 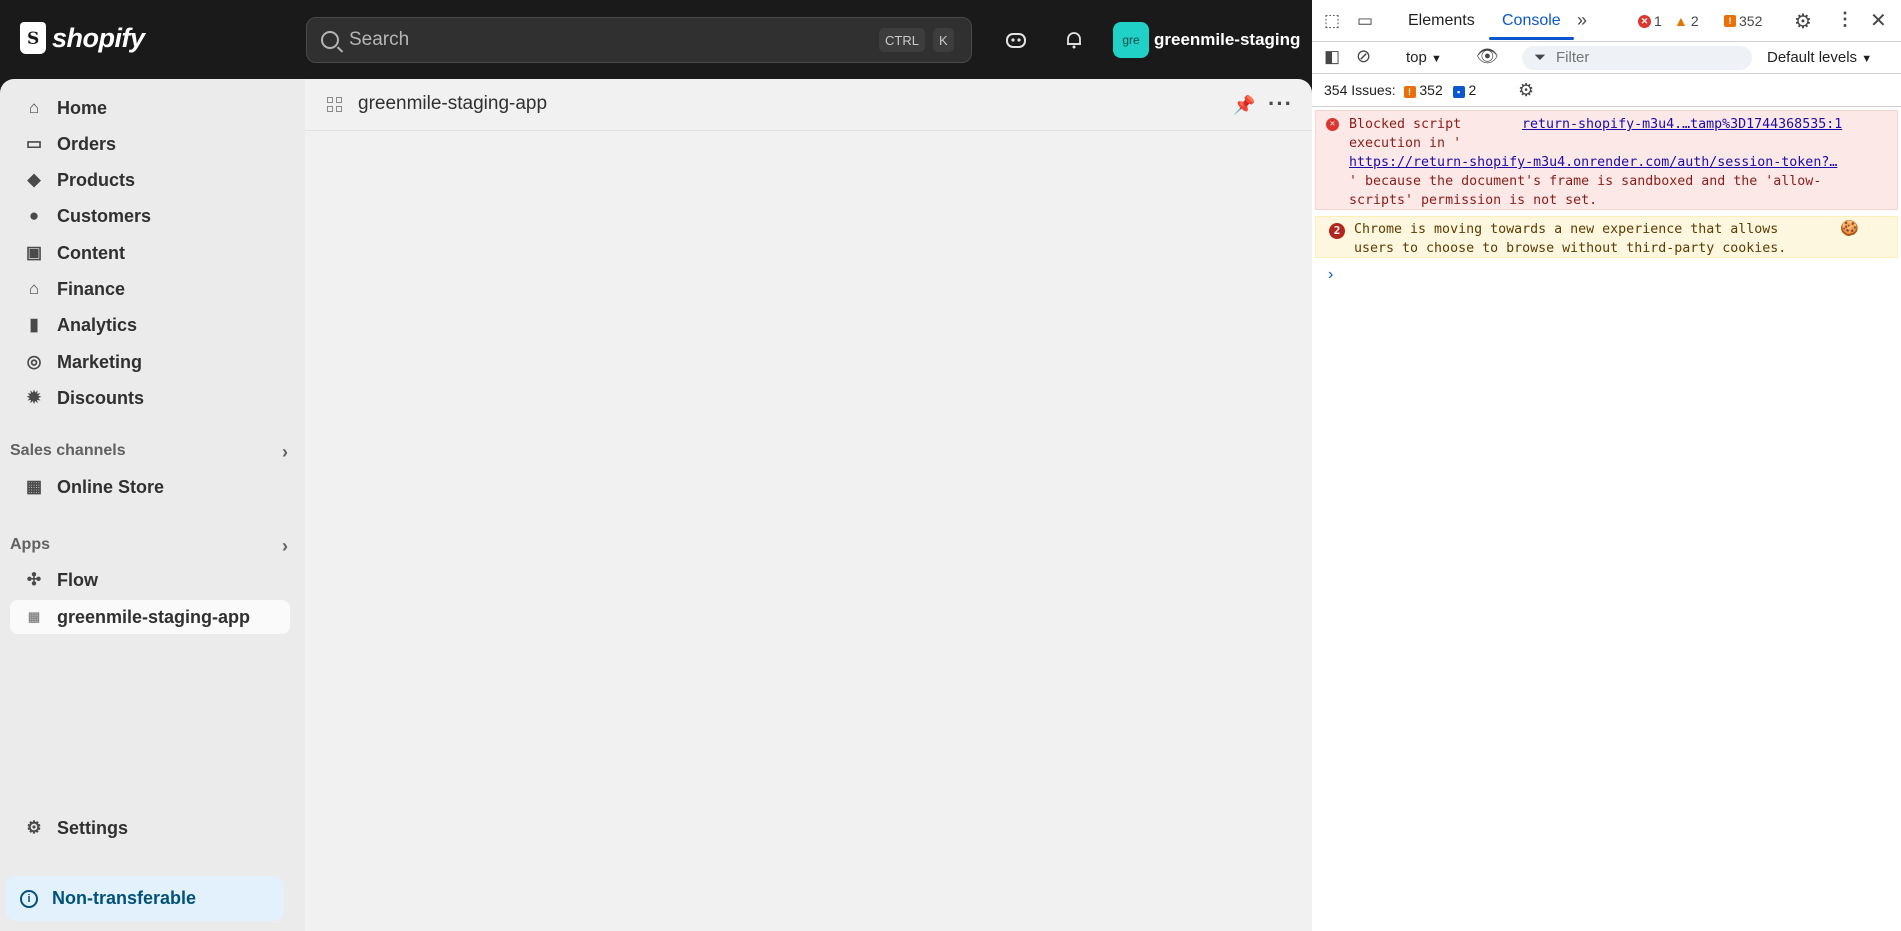 I want to click on sidebar-item-label: Settings, so click(x=93, y=827).